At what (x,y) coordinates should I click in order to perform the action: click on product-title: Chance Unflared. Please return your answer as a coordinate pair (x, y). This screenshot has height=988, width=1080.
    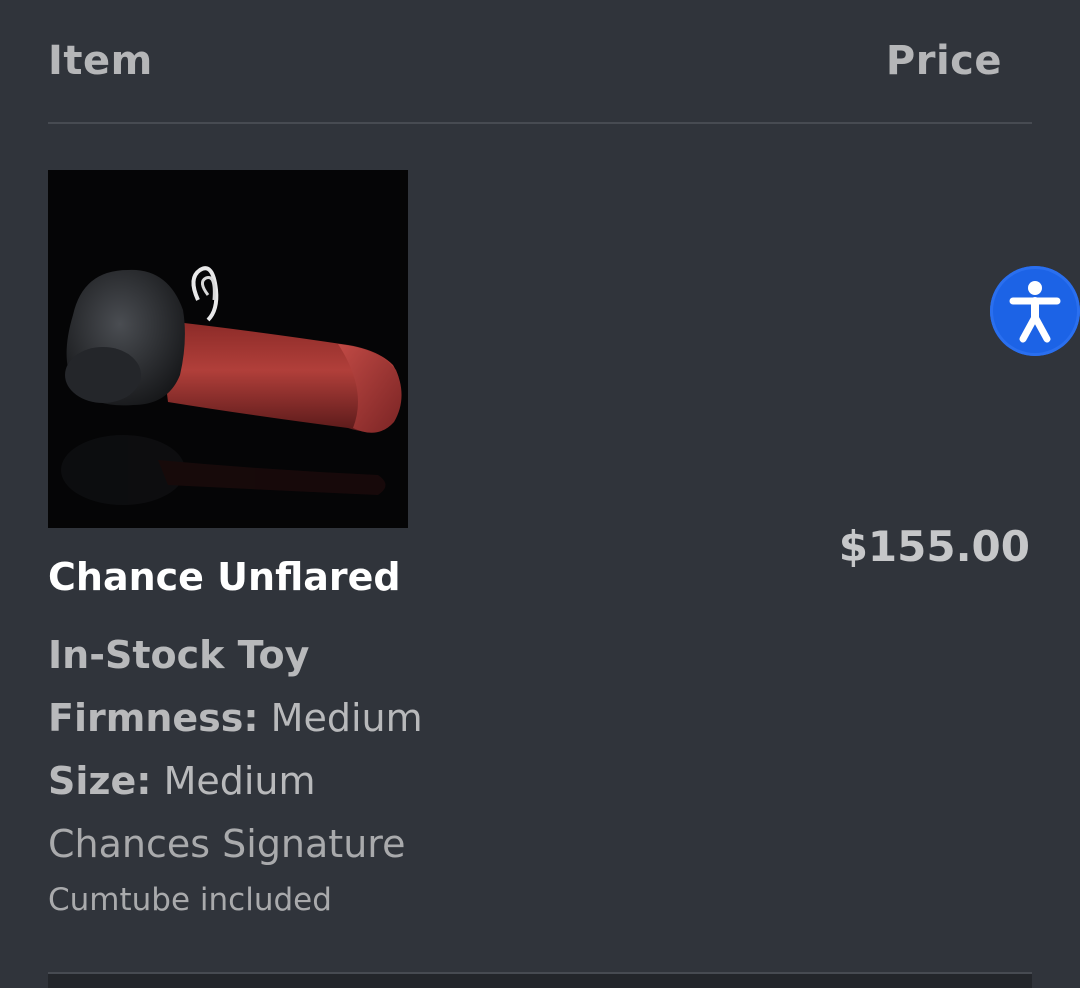
    Looking at the image, I should click on (224, 577).